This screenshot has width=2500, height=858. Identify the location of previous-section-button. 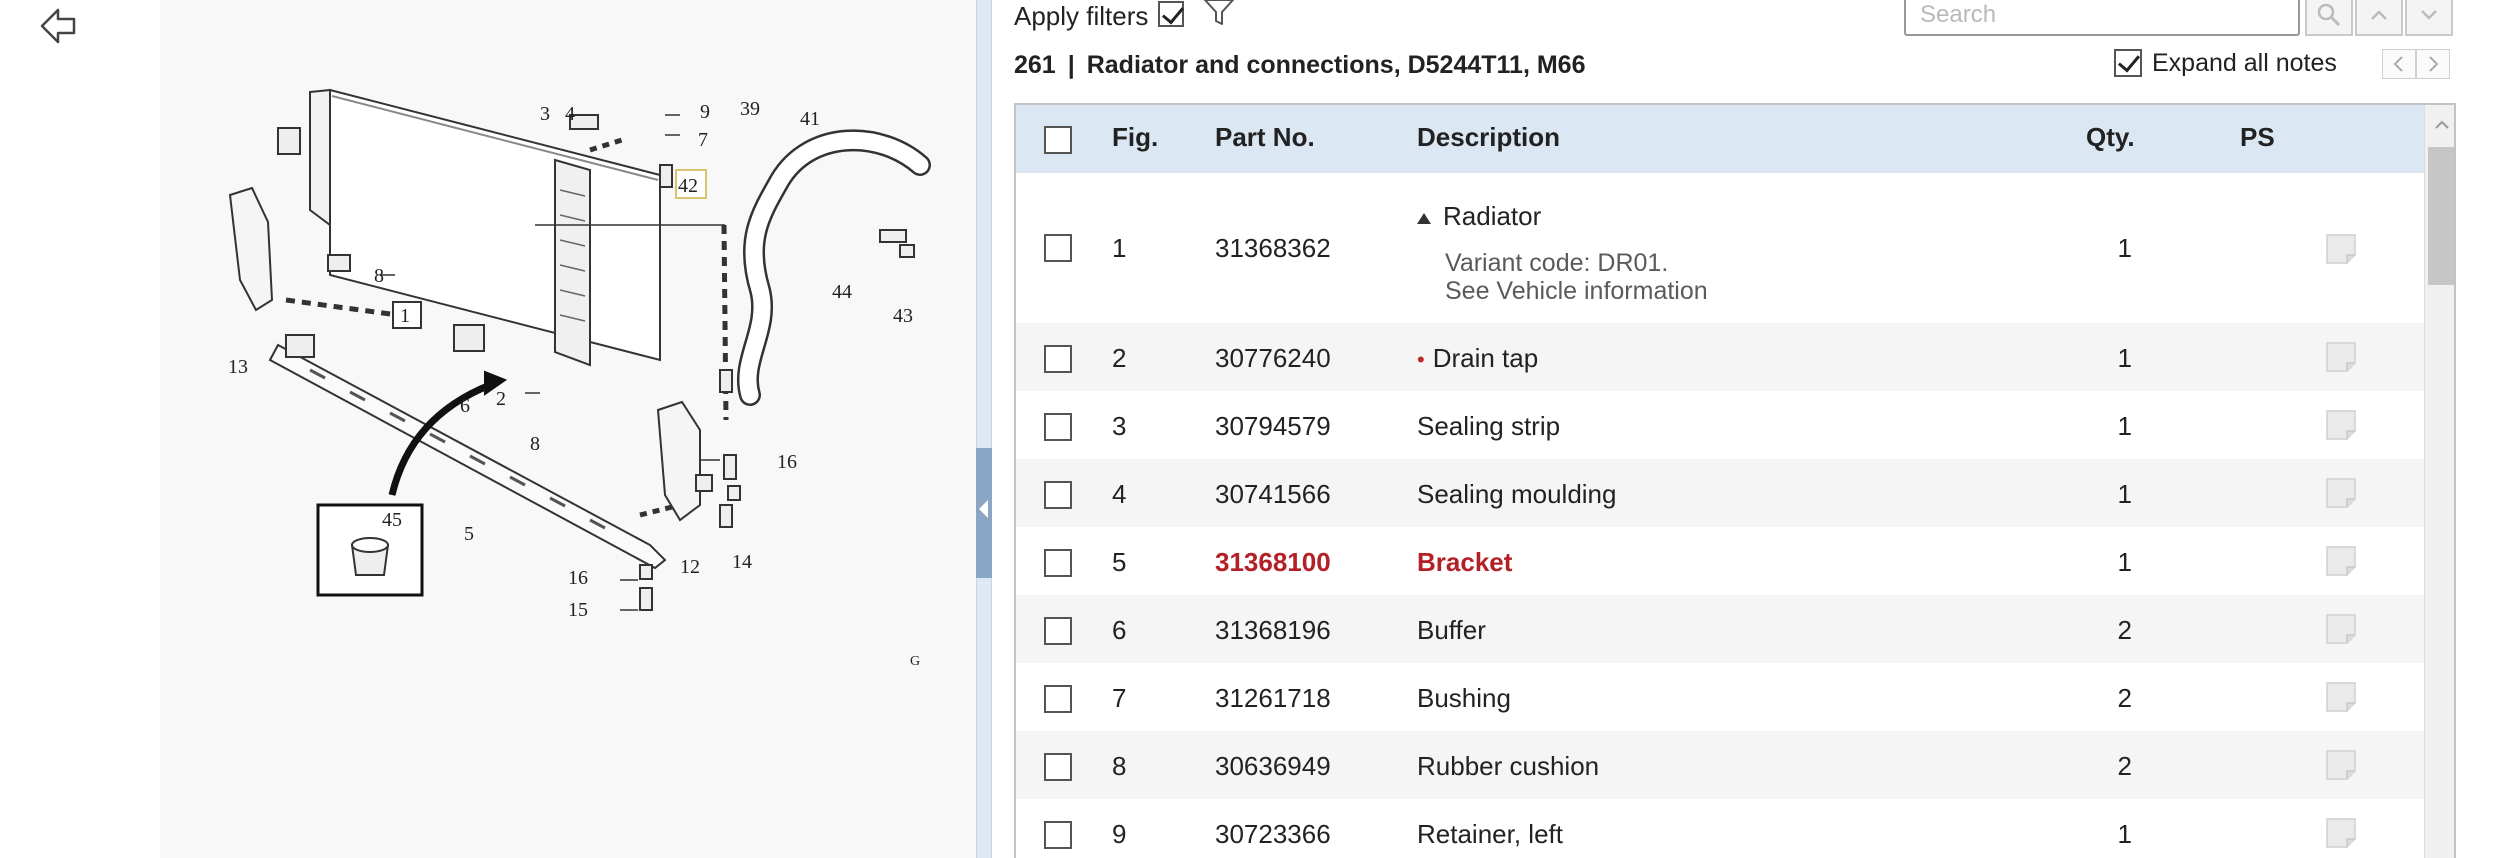
(2399, 64).